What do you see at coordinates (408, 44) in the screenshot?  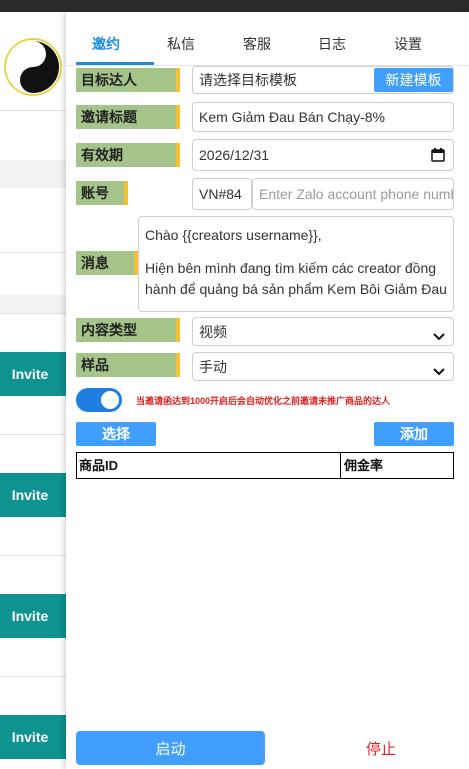 I see `tab-settings: 设置` at bounding box center [408, 44].